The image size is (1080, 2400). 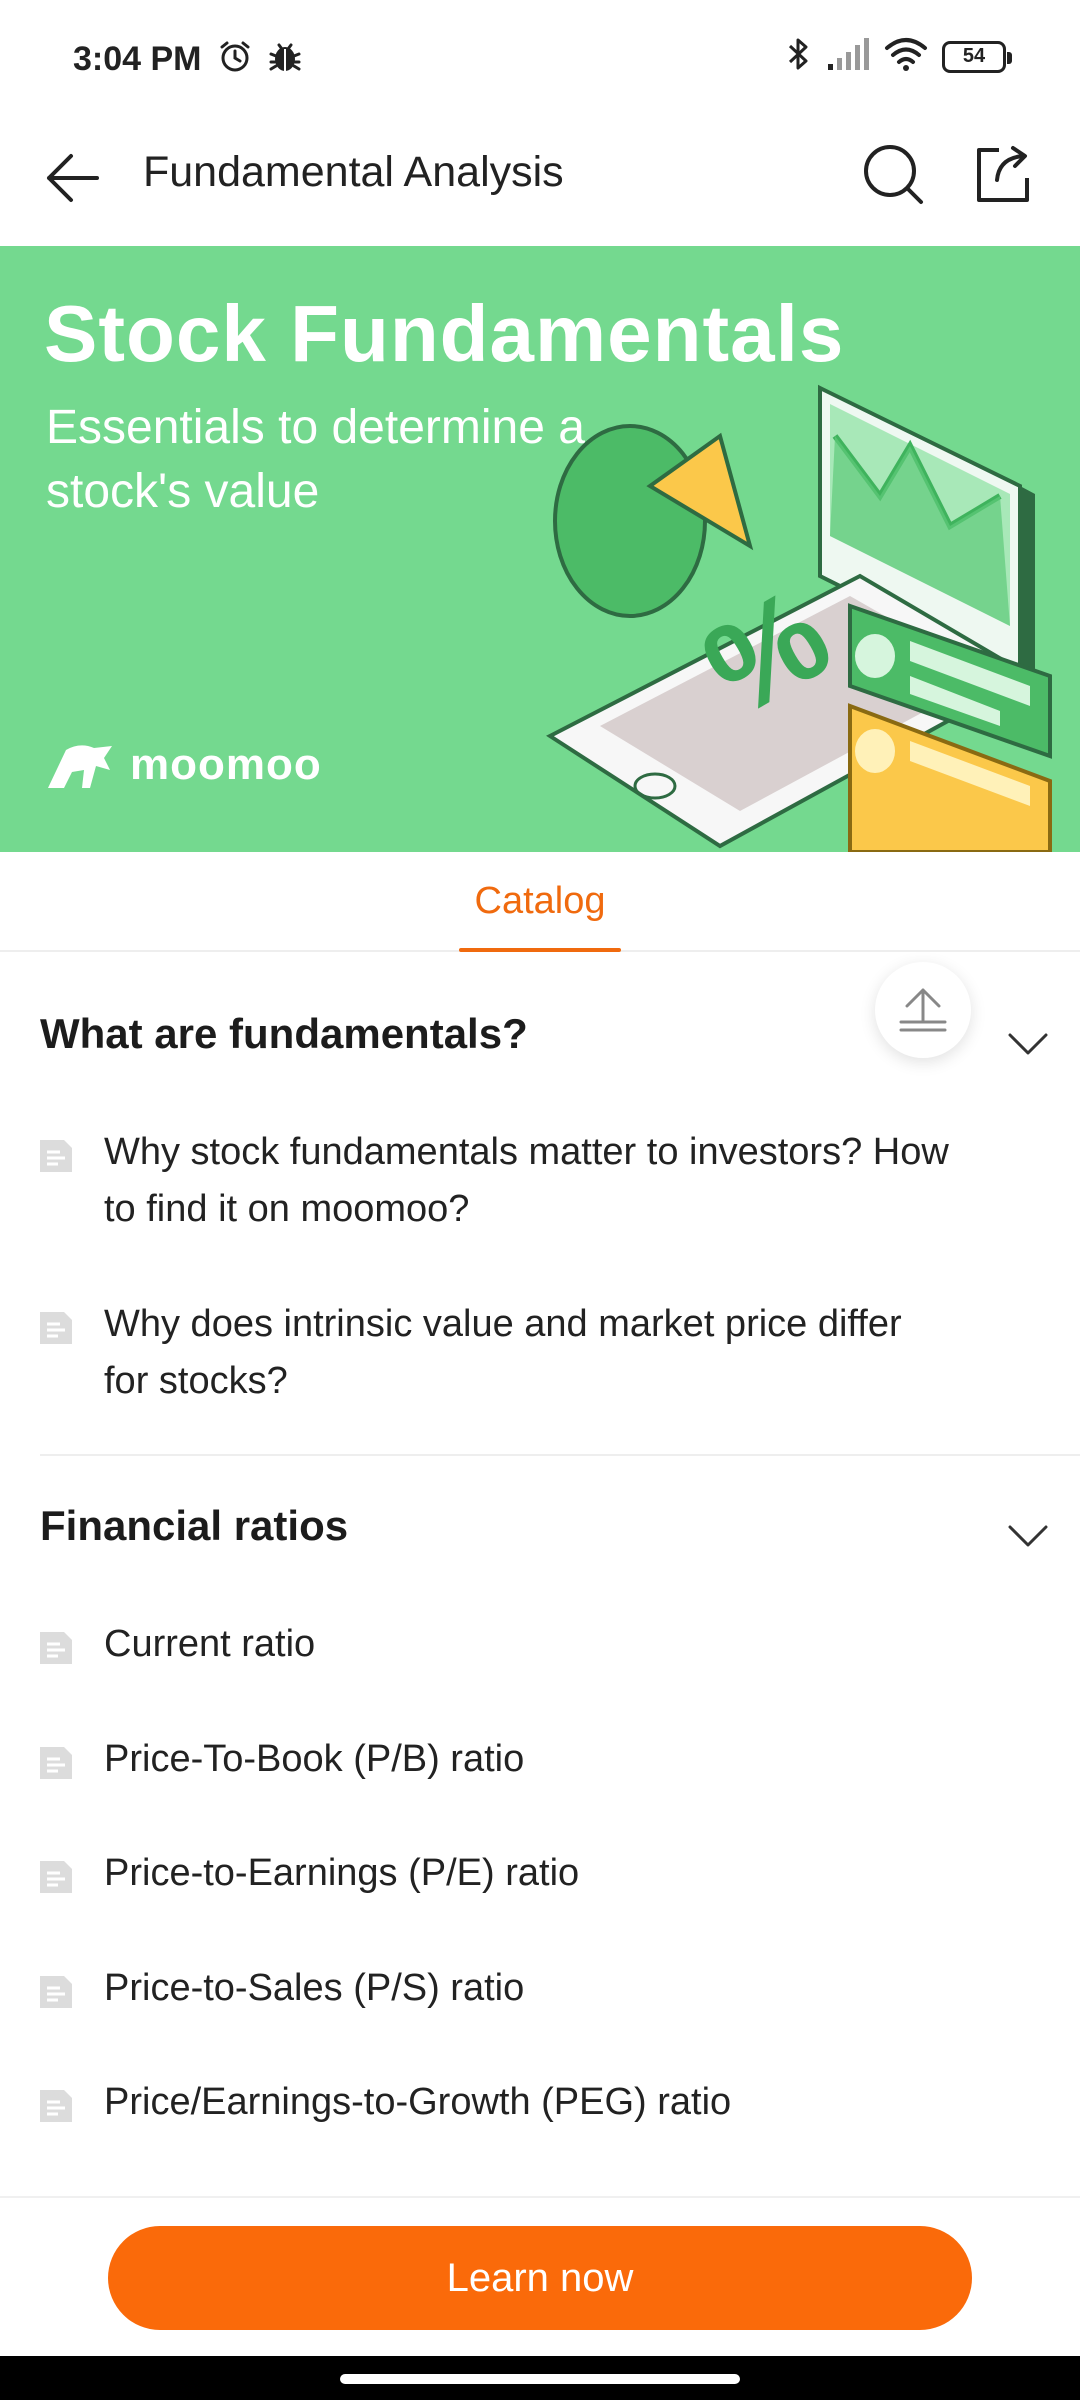 I want to click on home-gesture-handle, so click(x=540, y=2379).